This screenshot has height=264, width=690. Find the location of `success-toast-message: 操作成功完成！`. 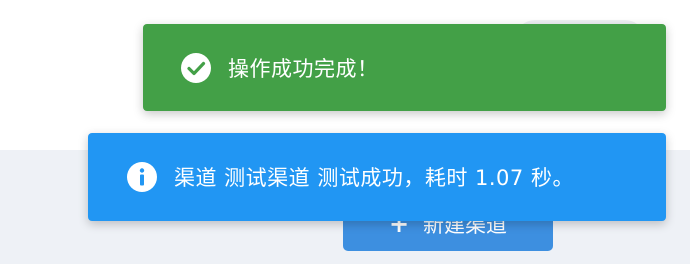

success-toast-message: 操作成功完成！ is located at coordinates (303, 68).